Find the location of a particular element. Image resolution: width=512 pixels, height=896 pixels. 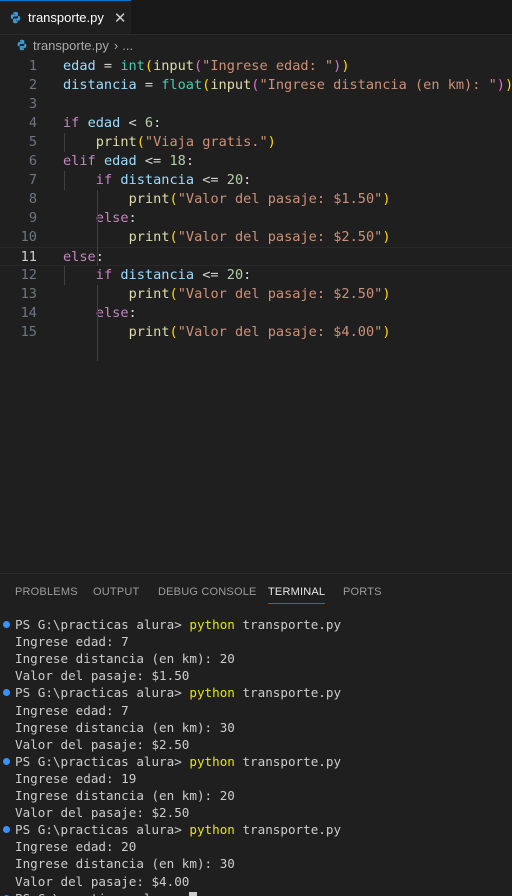

terminal-line: Ingrese edad: 7 is located at coordinates (72, 710).